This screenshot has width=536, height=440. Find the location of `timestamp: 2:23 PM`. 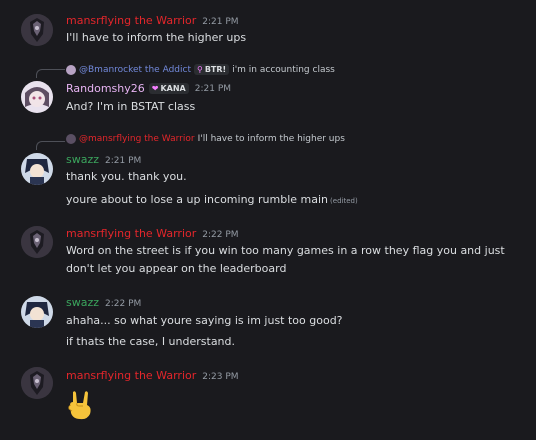

timestamp: 2:23 PM is located at coordinates (220, 377).